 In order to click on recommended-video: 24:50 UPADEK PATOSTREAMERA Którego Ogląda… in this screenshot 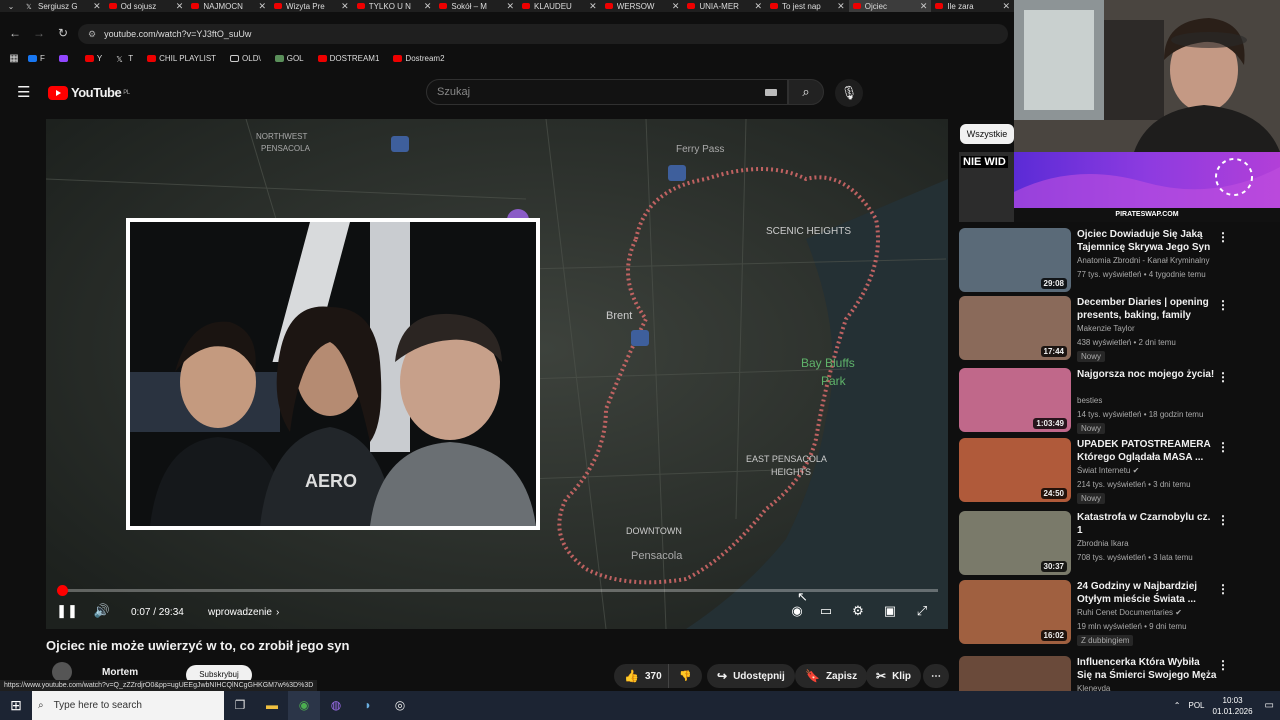, I will do `click(1114, 471)`.